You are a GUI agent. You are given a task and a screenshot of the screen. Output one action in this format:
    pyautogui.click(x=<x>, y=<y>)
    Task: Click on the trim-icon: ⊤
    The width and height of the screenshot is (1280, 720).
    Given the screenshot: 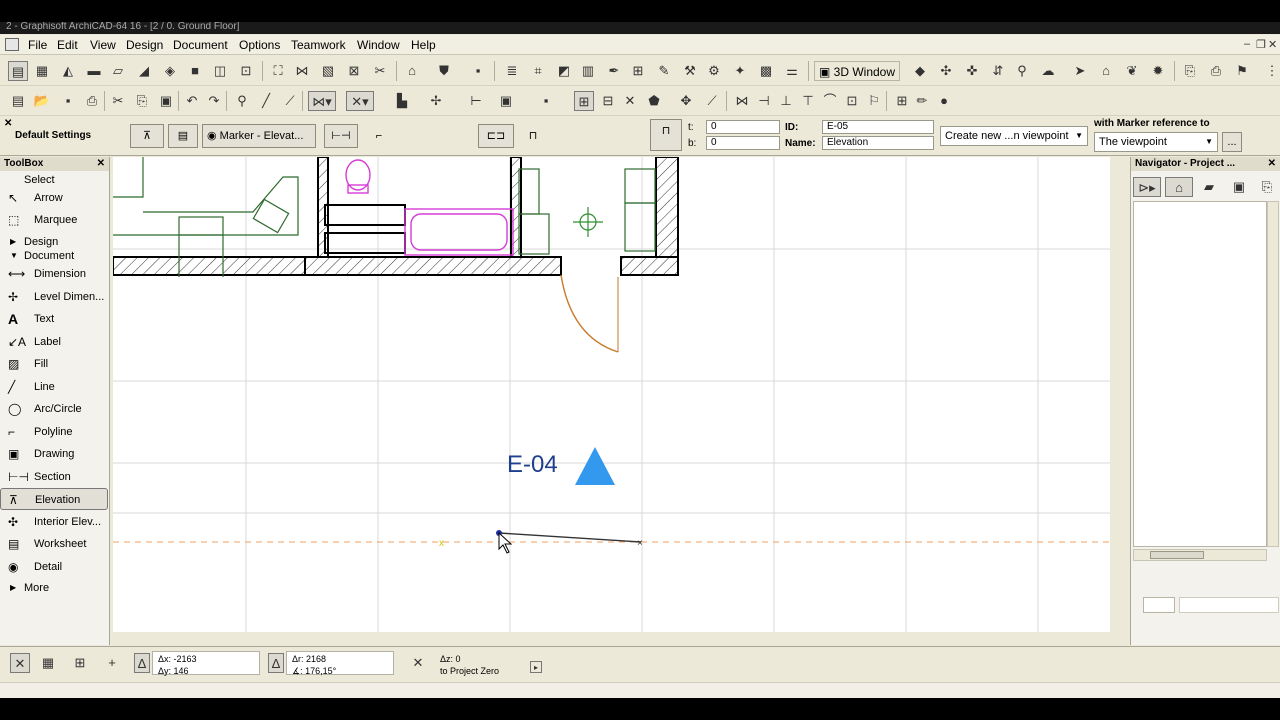 What is the action you would take?
    pyautogui.click(x=808, y=101)
    